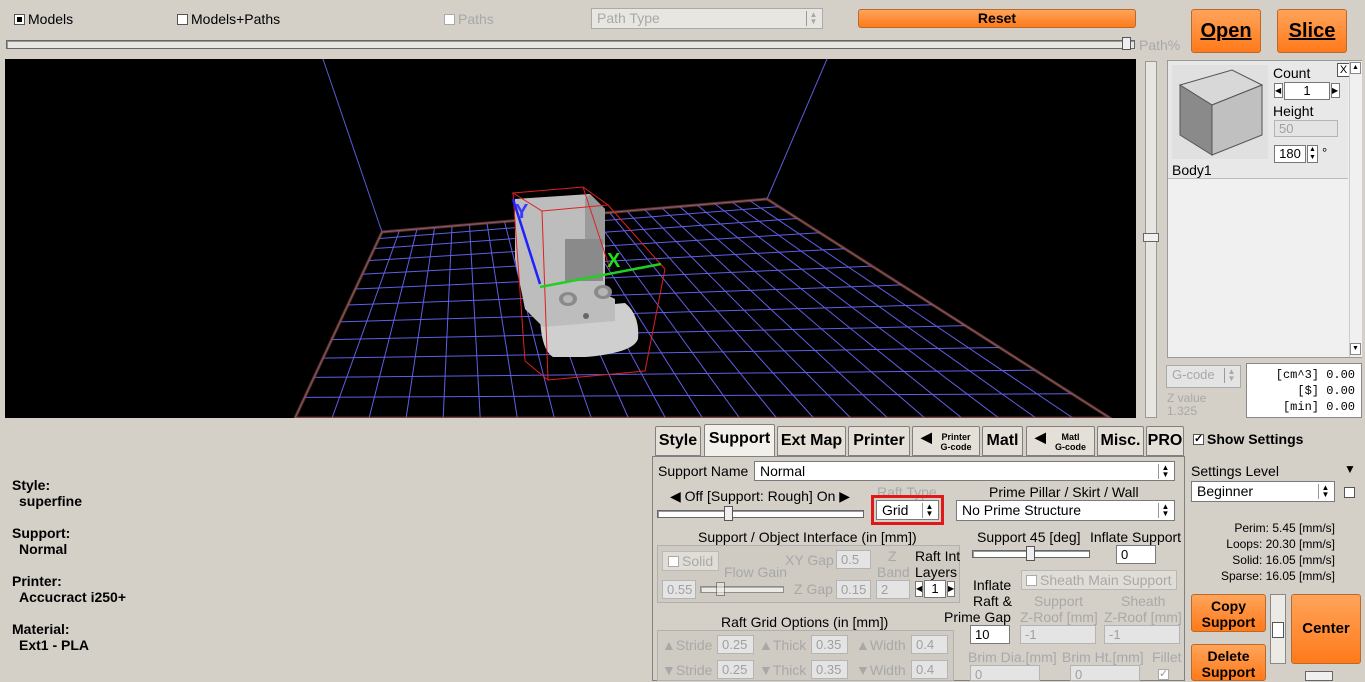  Describe the element at coordinates (1060, 441) in the screenshot. I see `tab-matl-gcode: ◀ Matl G-code` at that location.